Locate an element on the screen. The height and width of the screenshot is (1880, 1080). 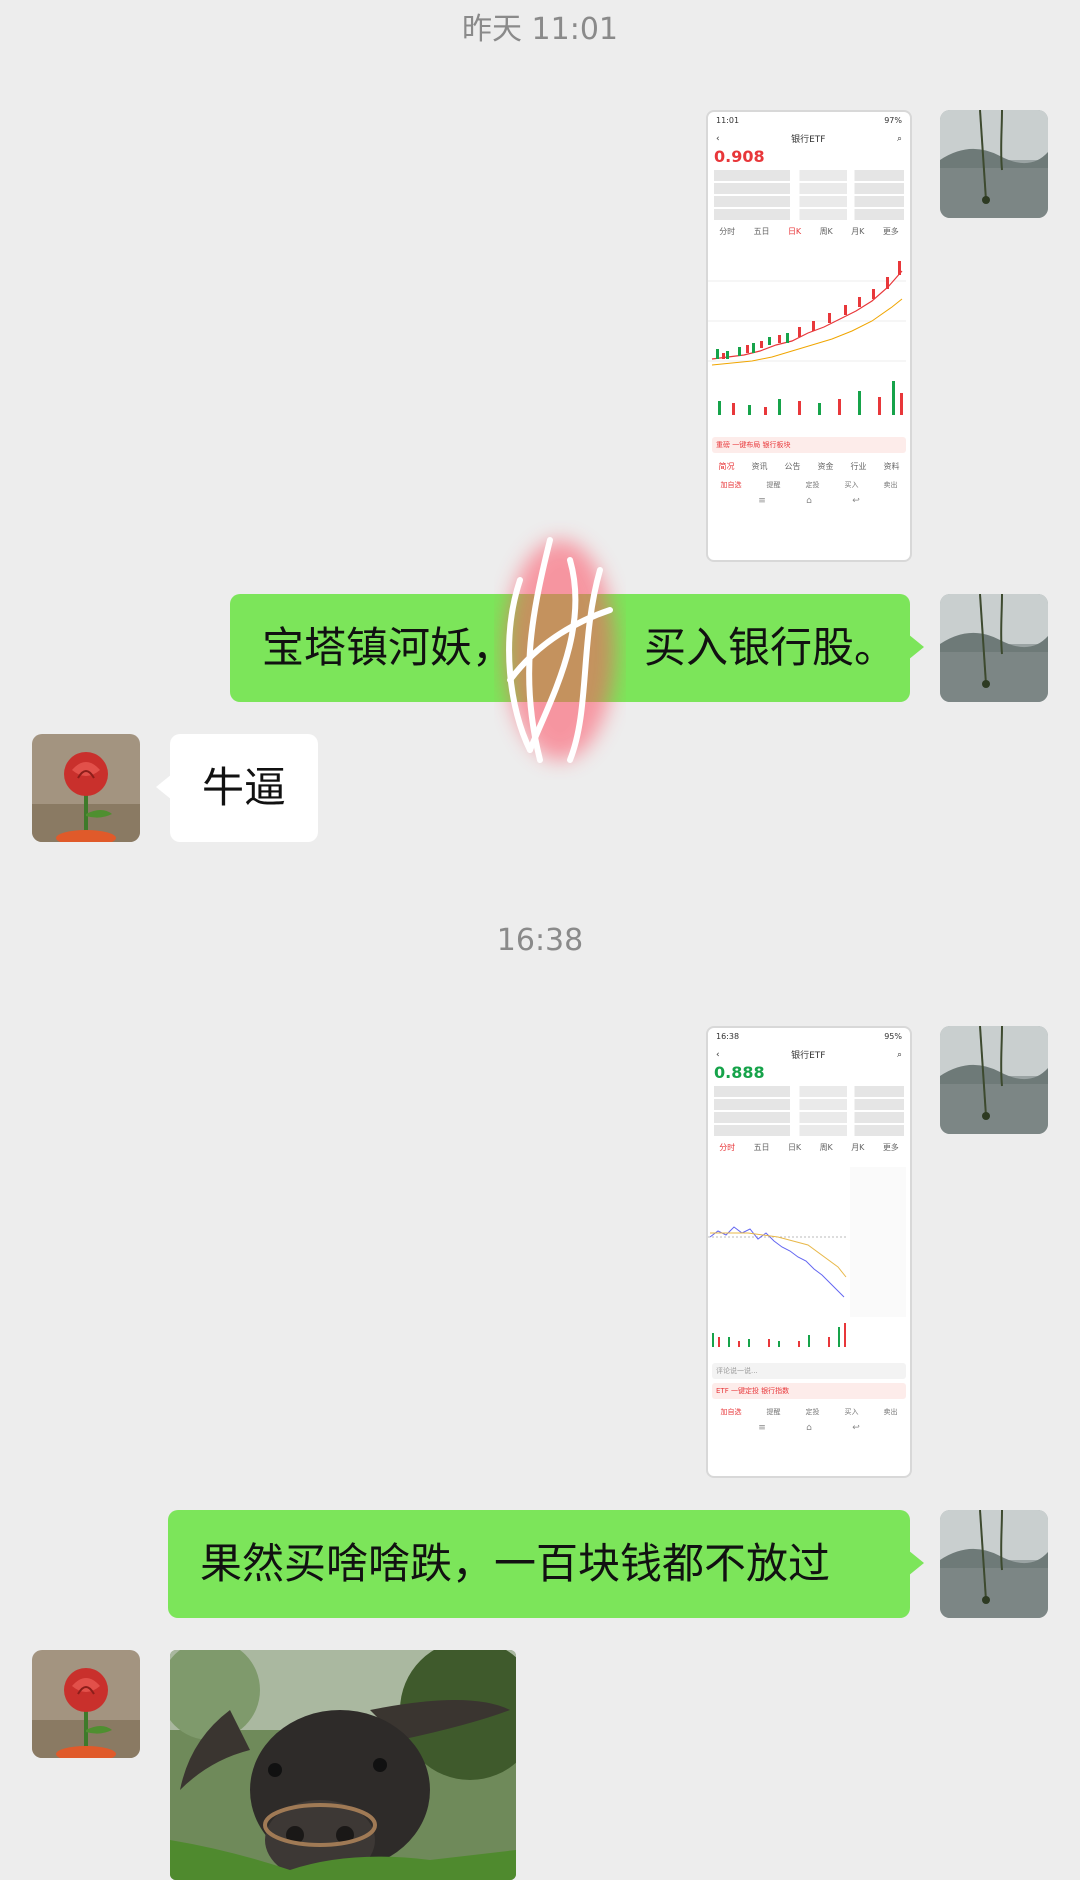
buffalo-photo is located at coordinates (343, 1765).